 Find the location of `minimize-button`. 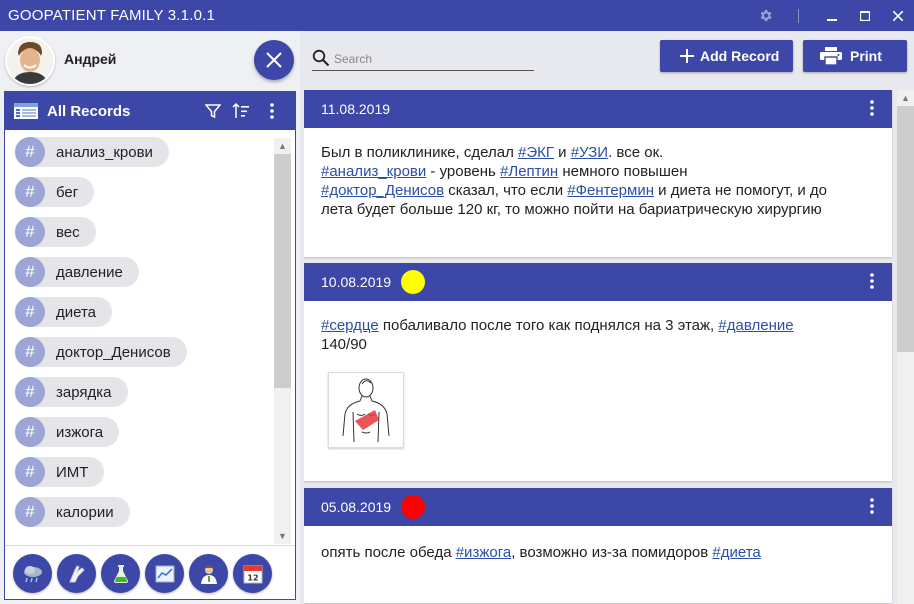

minimize-button is located at coordinates (831, 15).